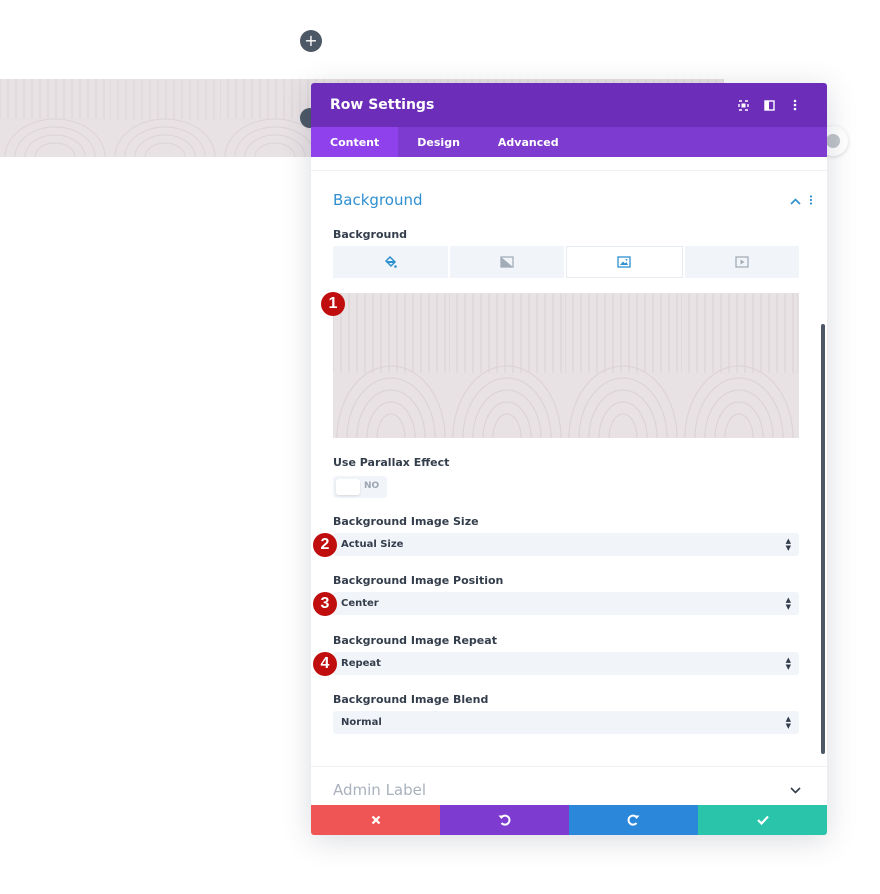 Image resolution: width=880 pixels, height=894 pixels. I want to click on check-icon, so click(762, 820).